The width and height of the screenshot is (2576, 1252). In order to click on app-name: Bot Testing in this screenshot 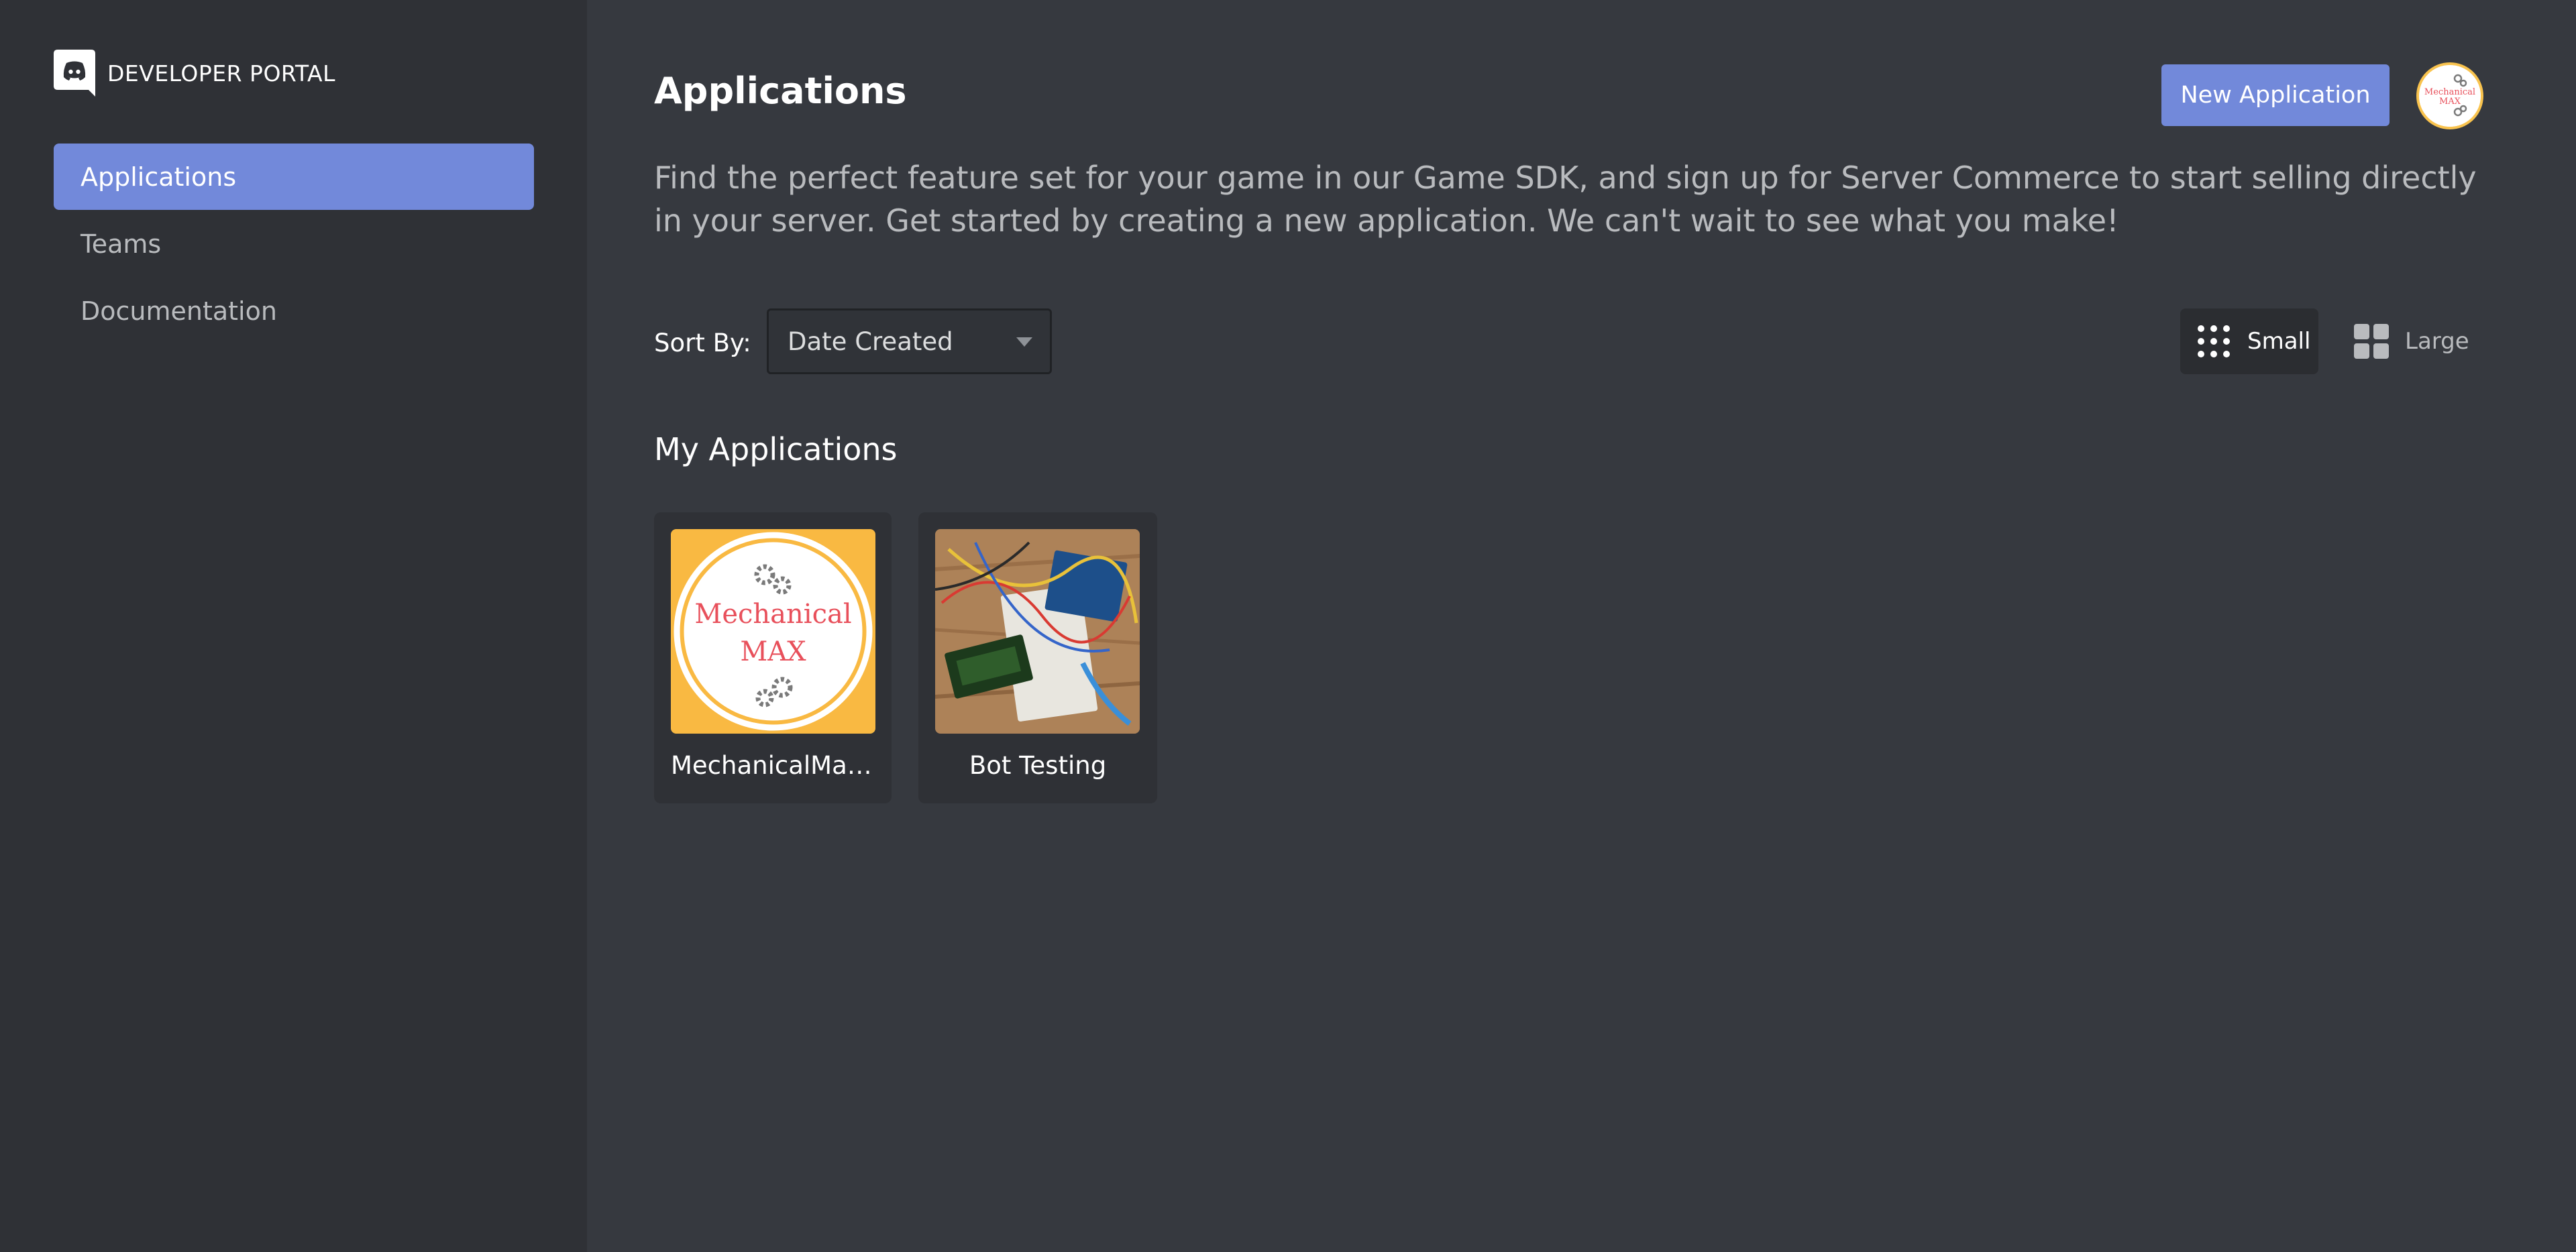, I will do `click(1038, 765)`.